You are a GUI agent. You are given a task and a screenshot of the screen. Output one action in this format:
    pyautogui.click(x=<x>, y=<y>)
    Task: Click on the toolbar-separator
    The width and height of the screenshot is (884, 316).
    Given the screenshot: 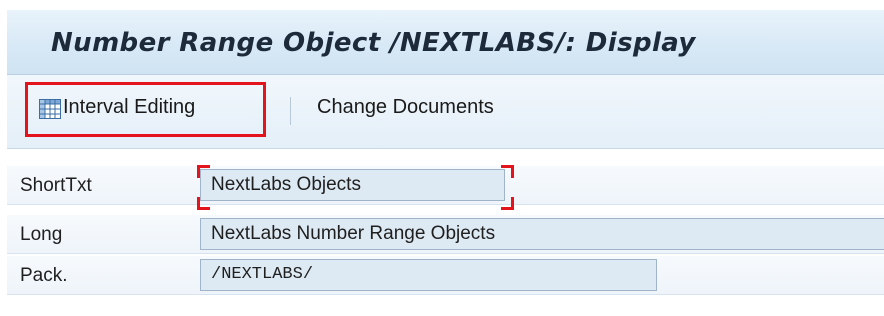 What is the action you would take?
    pyautogui.click(x=290, y=111)
    